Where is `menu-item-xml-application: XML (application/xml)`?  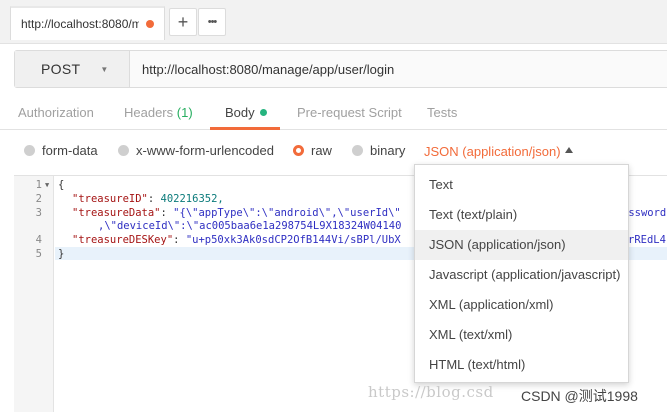 menu-item-xml-application: XML (application/xml) is located at coordinates (521, 305).